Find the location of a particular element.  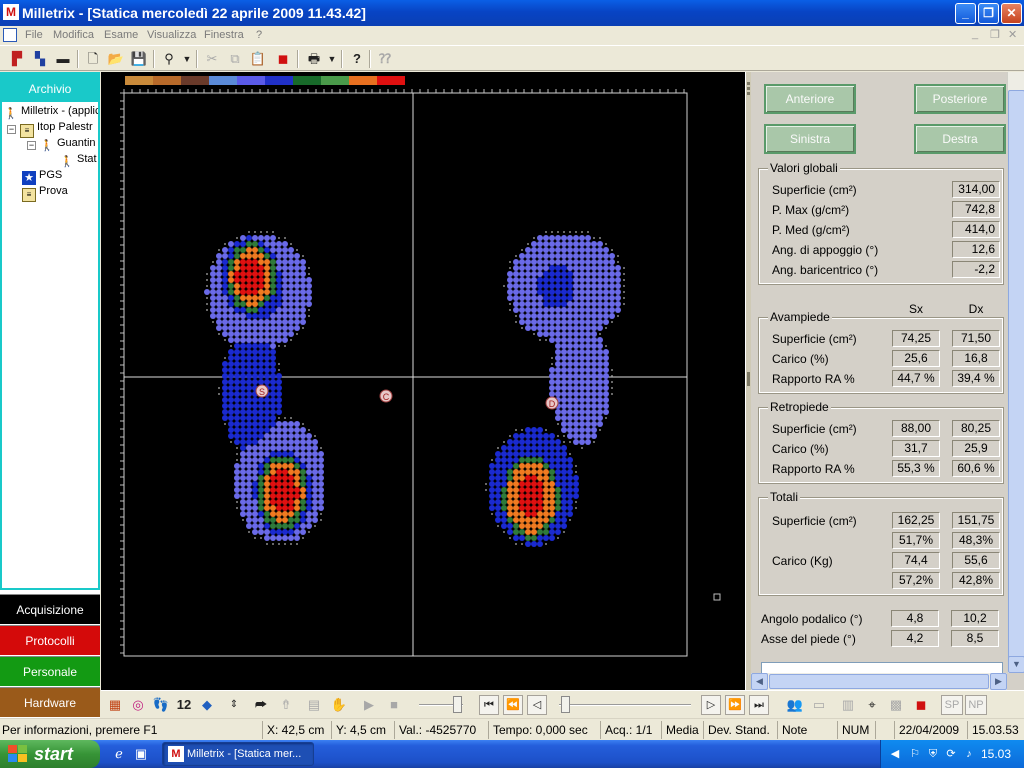

first-frame-button: ⏮ is located at coordinates (489, 705).